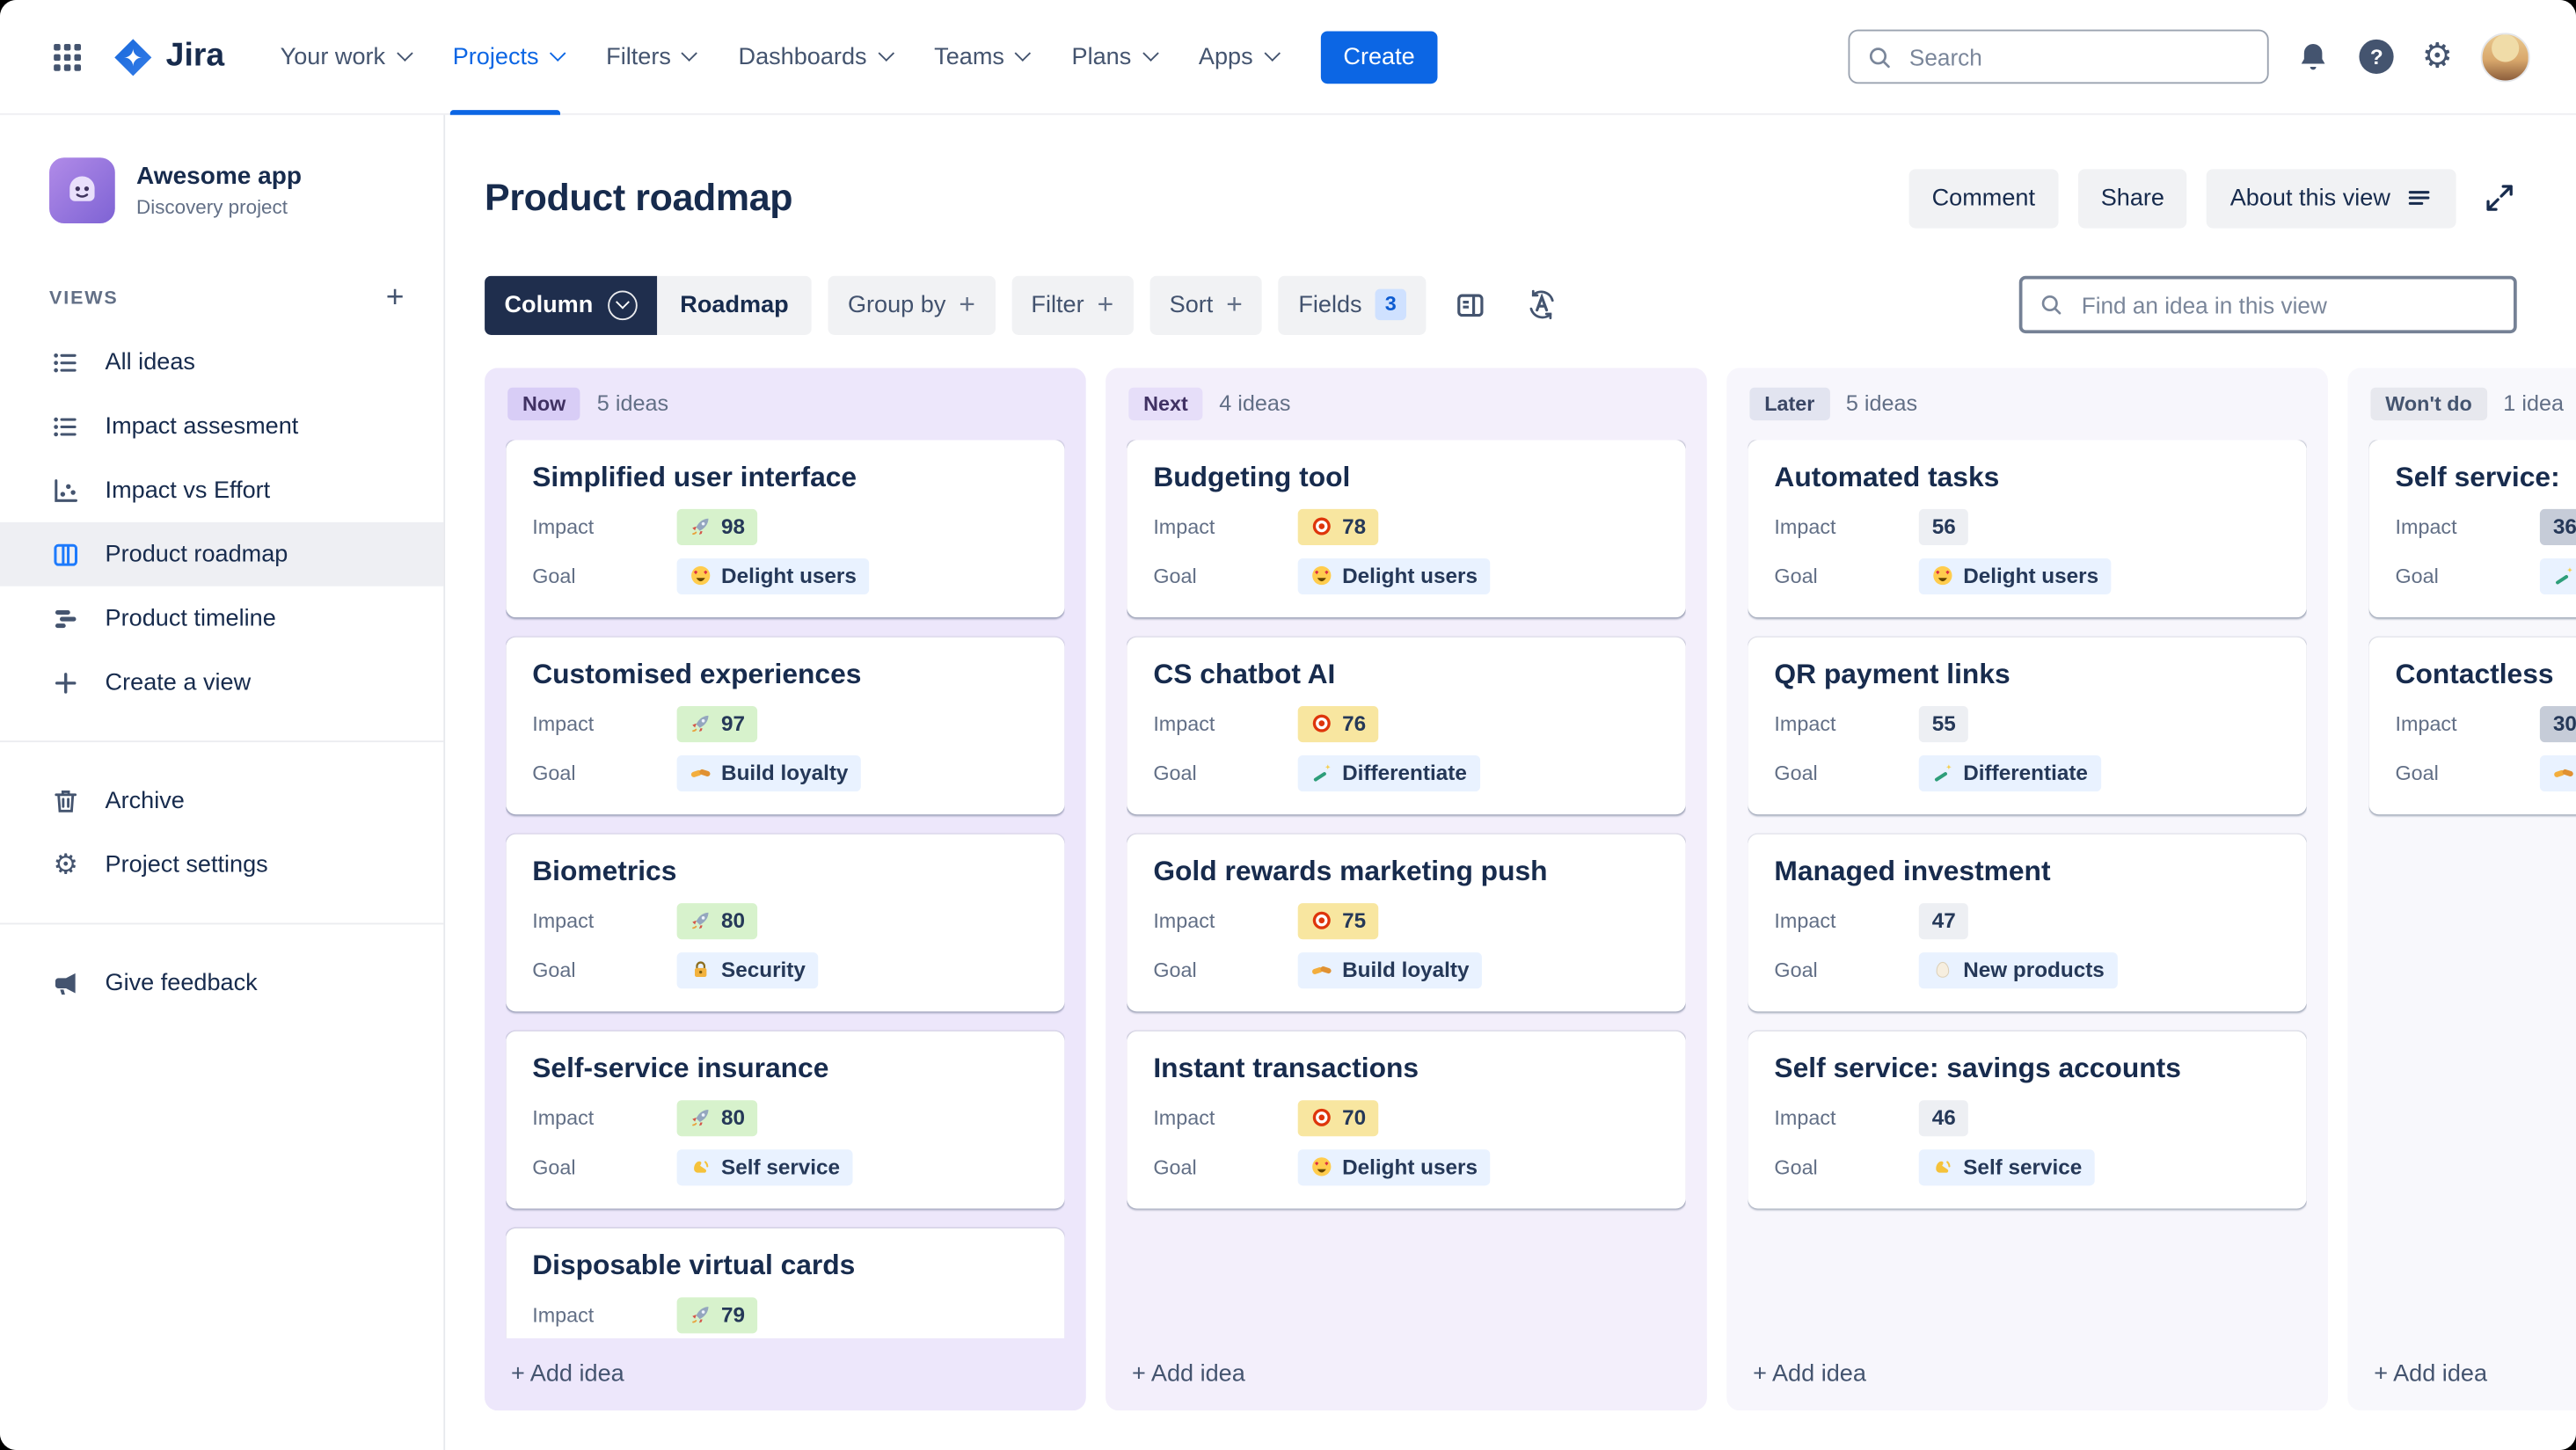  I want to click on project-header: Awesome app Discovery project, so click(221, 190).